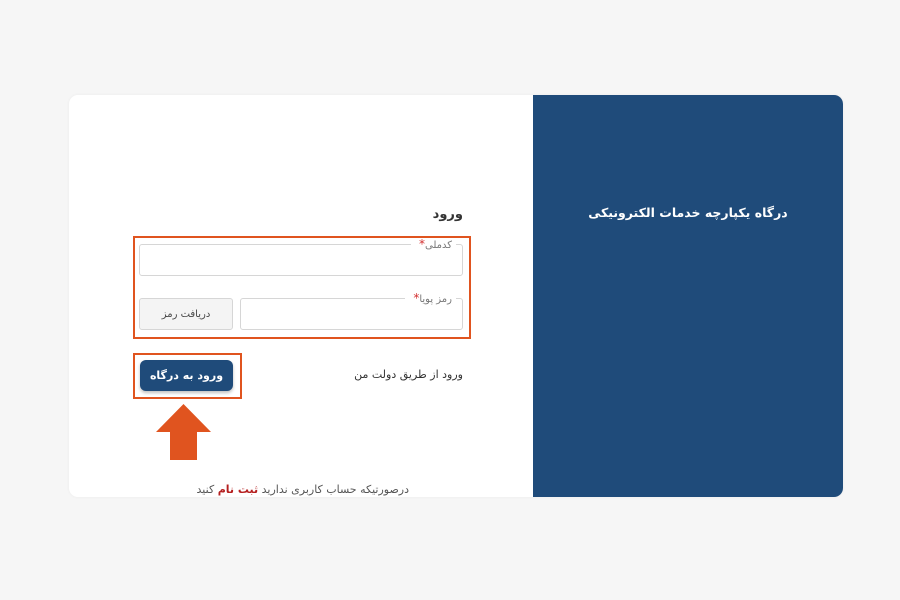 The width and height of the screenshot is (900, 600). I want to click on up-arrow-icon, so click(183, 432).